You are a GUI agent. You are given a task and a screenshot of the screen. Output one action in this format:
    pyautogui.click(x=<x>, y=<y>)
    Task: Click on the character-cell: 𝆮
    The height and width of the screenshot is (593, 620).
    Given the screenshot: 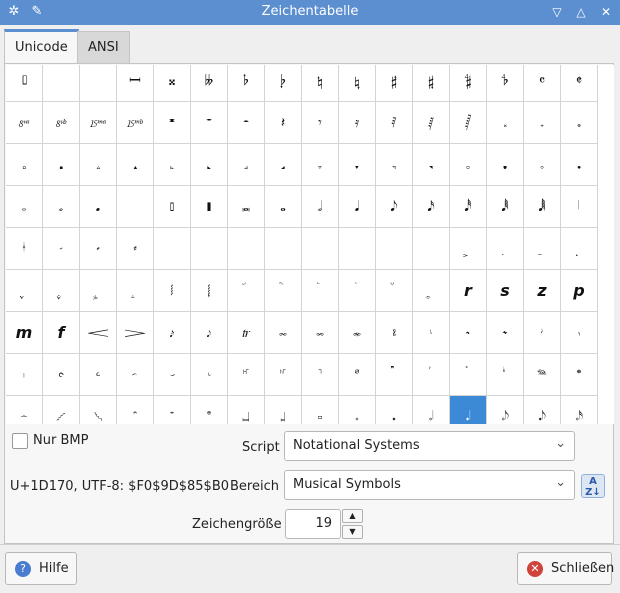 What is the action you would take?
    pyautogui.click(x=542, y=375)
    